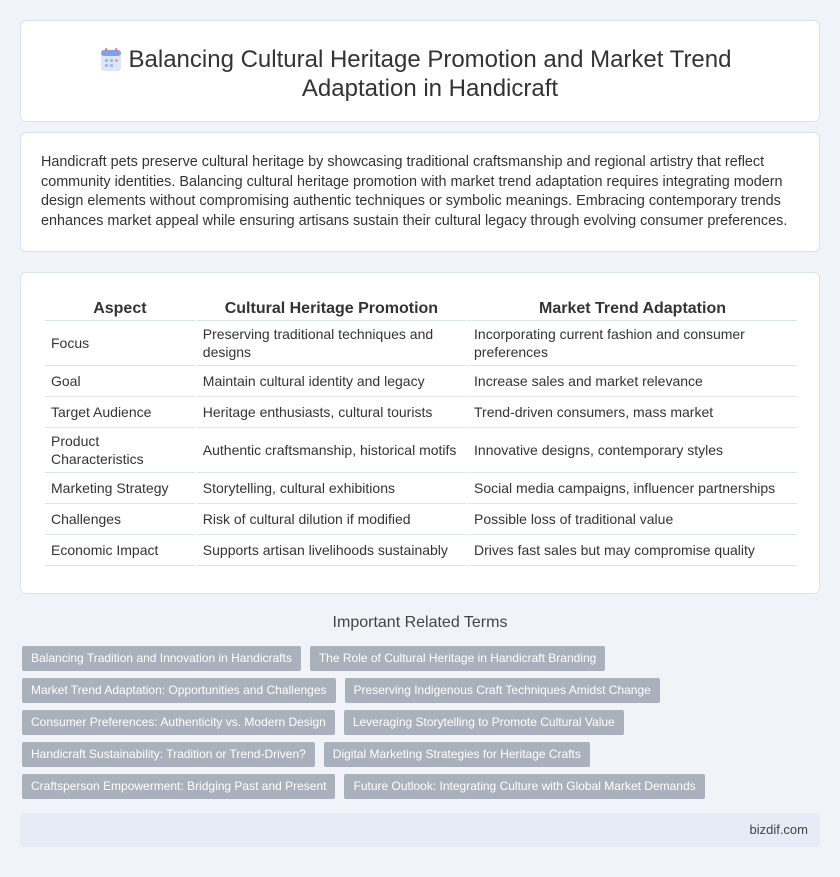  Describe the element at coordinates (331, 488) in the screenshot. I see `table-cell: Storytelling, cultural exhibitions` at that location.